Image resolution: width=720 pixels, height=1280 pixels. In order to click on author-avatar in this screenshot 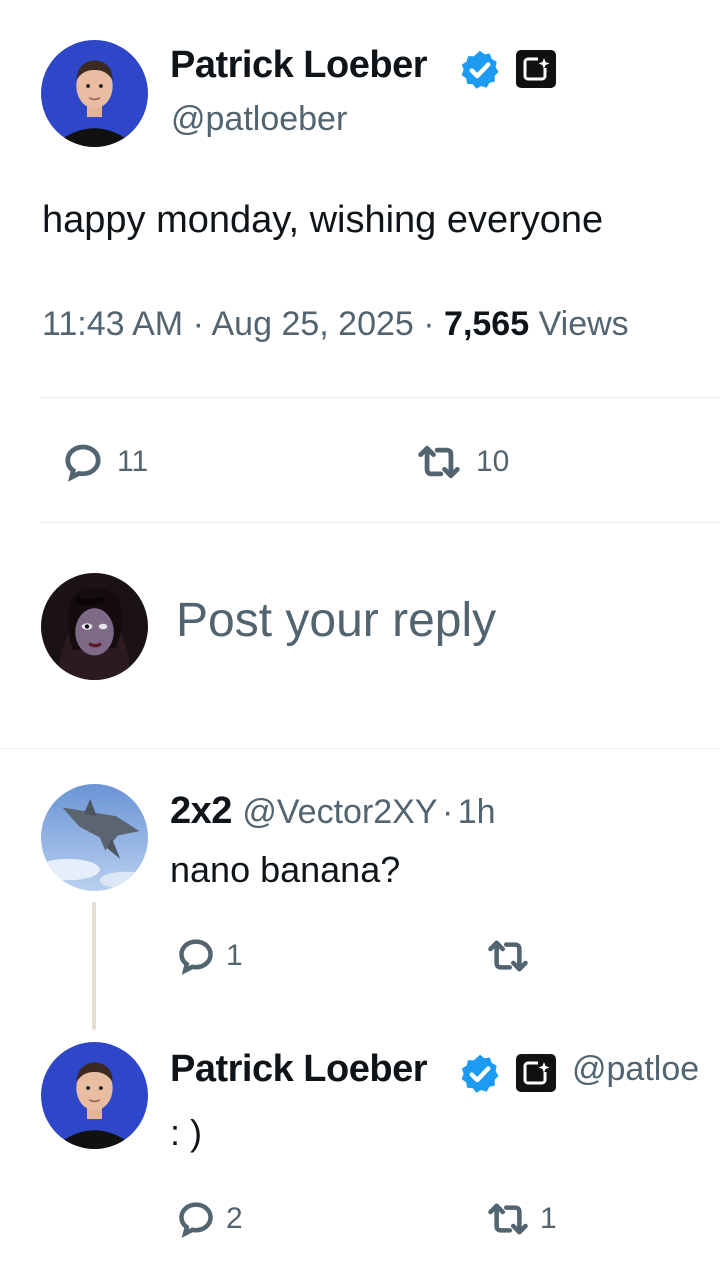, I will do `click(94, 93)`.